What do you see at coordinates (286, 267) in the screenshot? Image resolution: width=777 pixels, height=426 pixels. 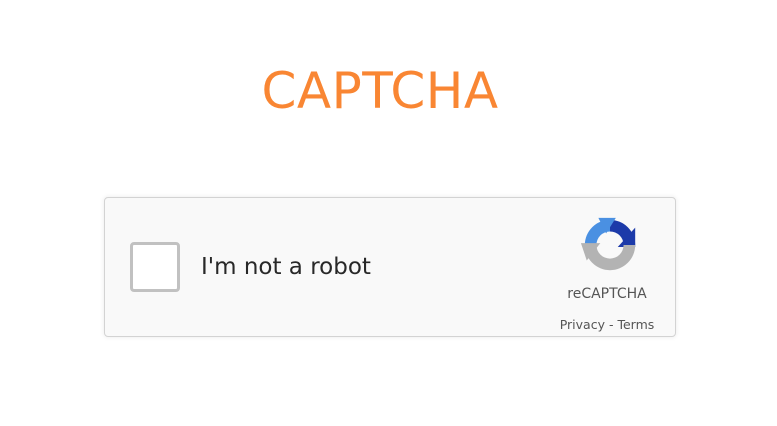 I see `checkbox-label: I'm not a robot` at bounding box center [286, 267].